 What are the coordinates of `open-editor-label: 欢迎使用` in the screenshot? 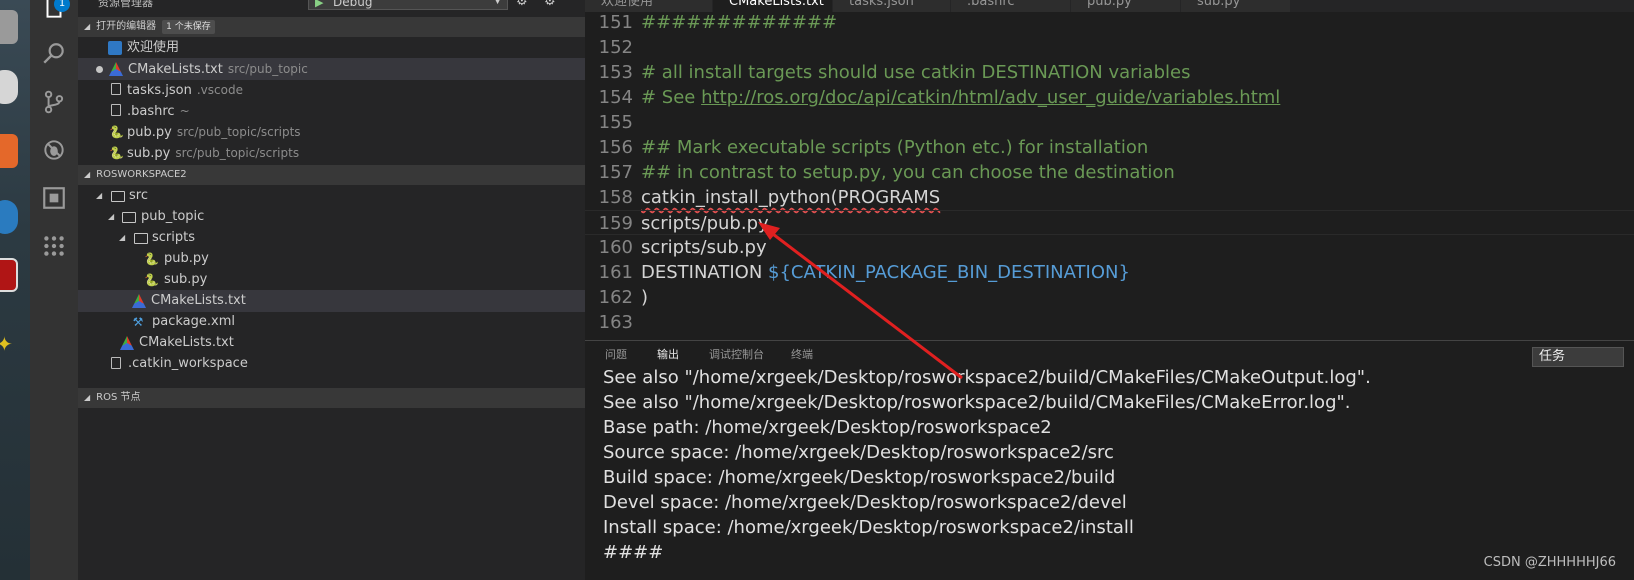 It's located at (153, 47).